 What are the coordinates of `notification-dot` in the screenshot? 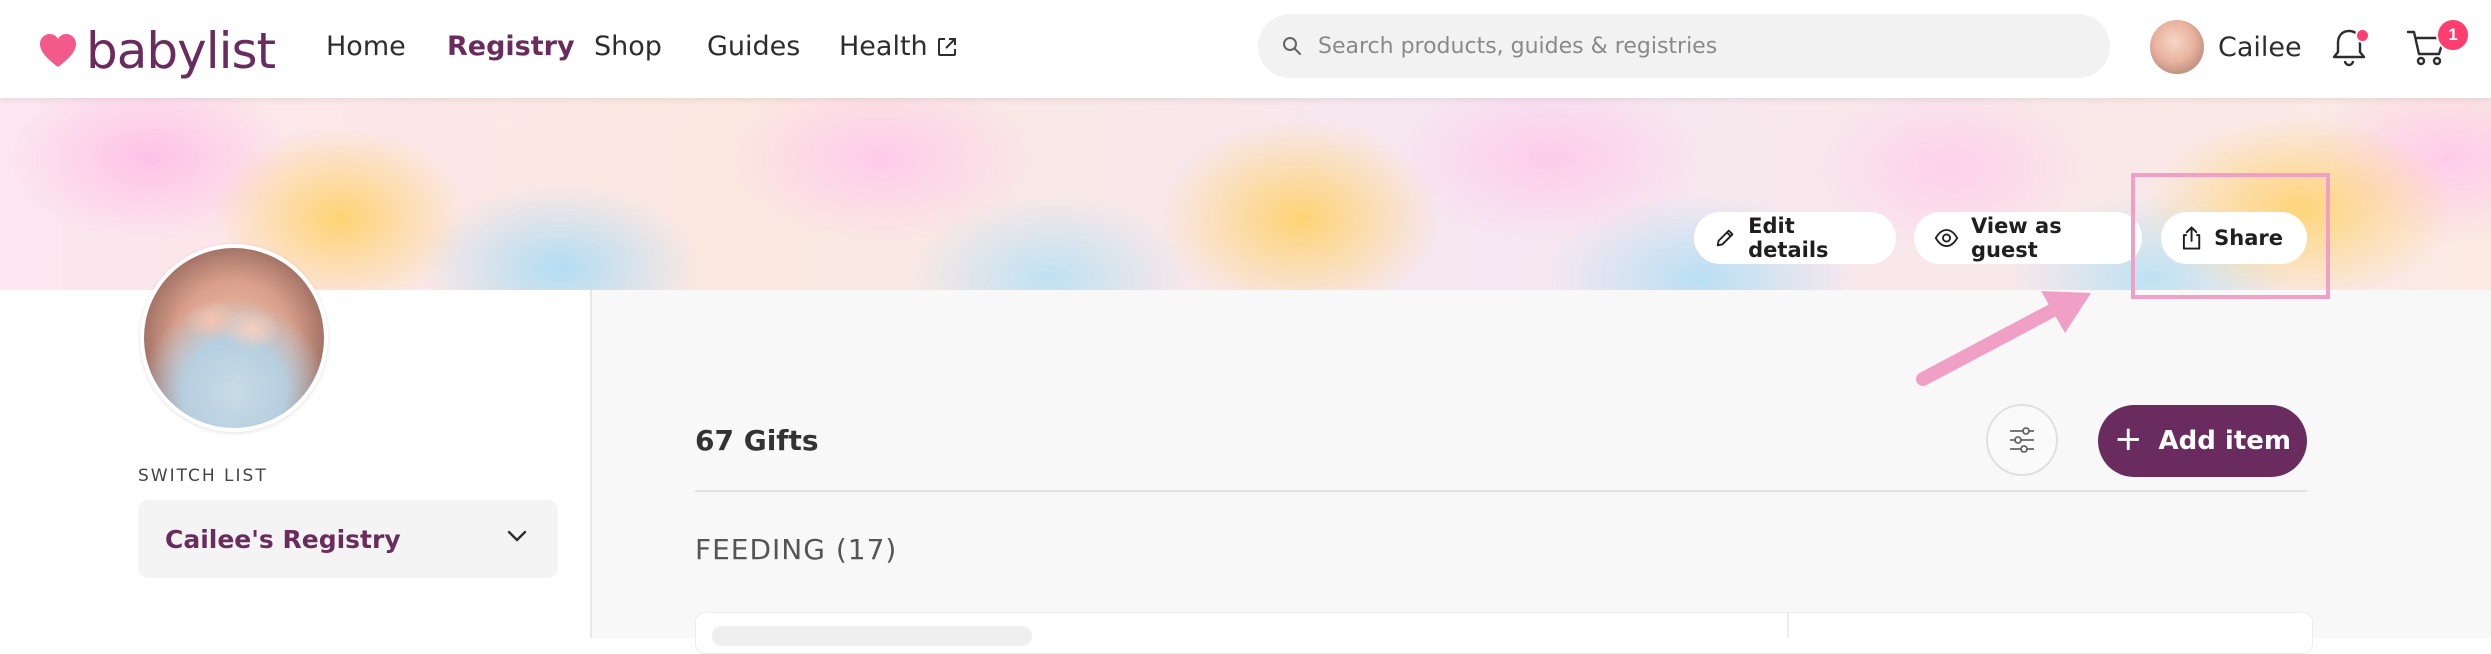 It's located at (2362, 35).